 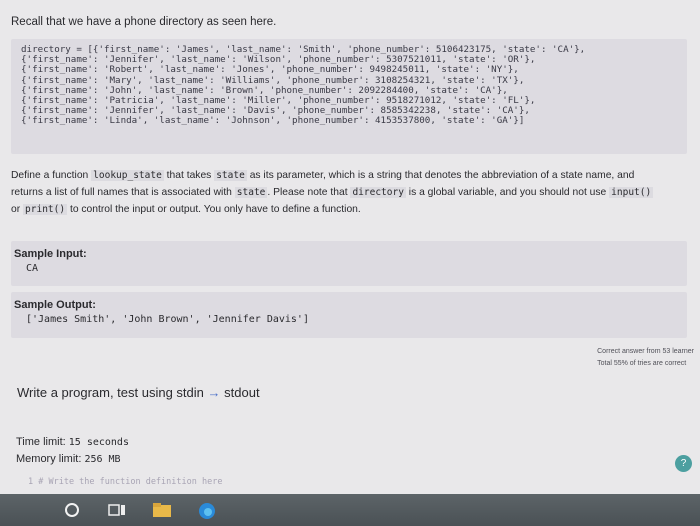 I want to click on function-name: lookup_state, so click(x=127, y=175).